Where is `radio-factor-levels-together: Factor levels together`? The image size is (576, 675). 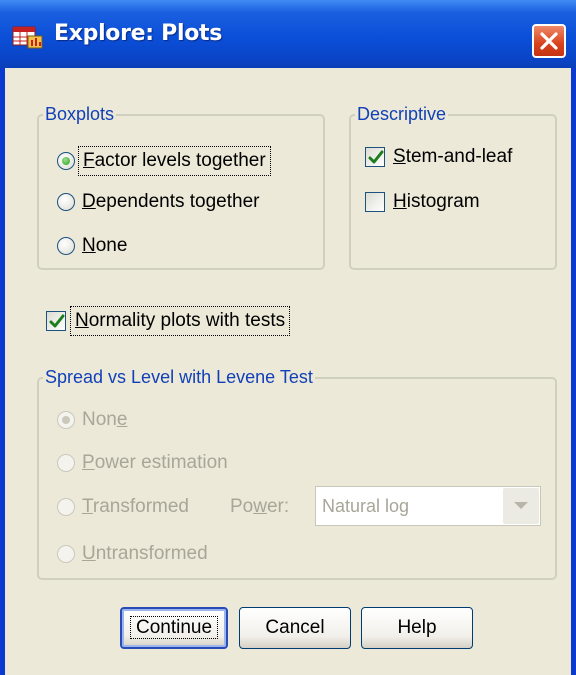
radio-factor-levels-together: Factor levels together is located at coordinates (164, 161).